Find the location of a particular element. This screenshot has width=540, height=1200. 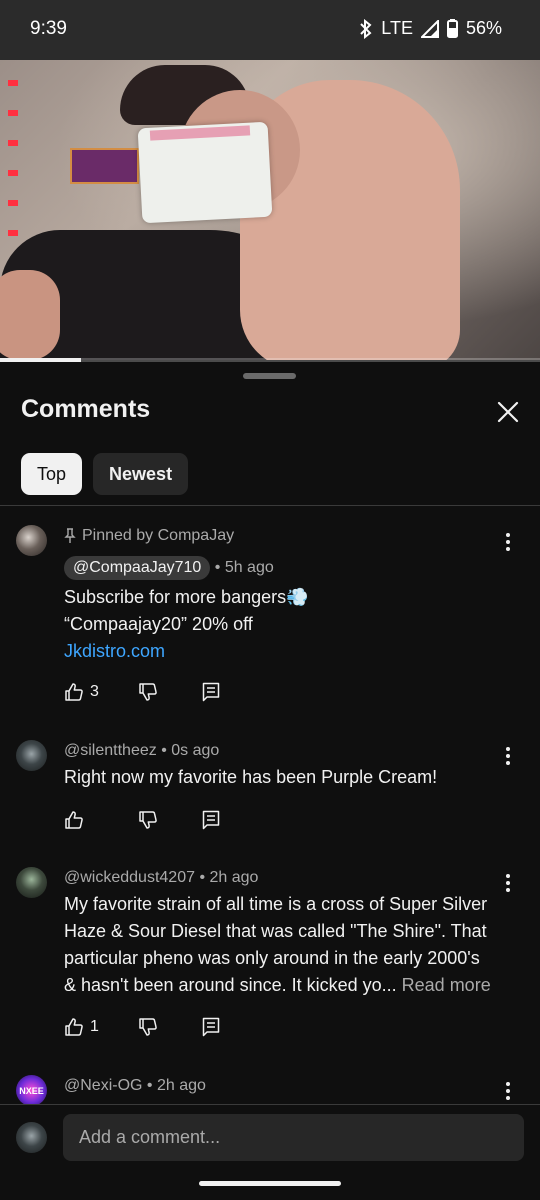

pinned-label: Pinned by CompaJay is located at coordinates (149, 536).